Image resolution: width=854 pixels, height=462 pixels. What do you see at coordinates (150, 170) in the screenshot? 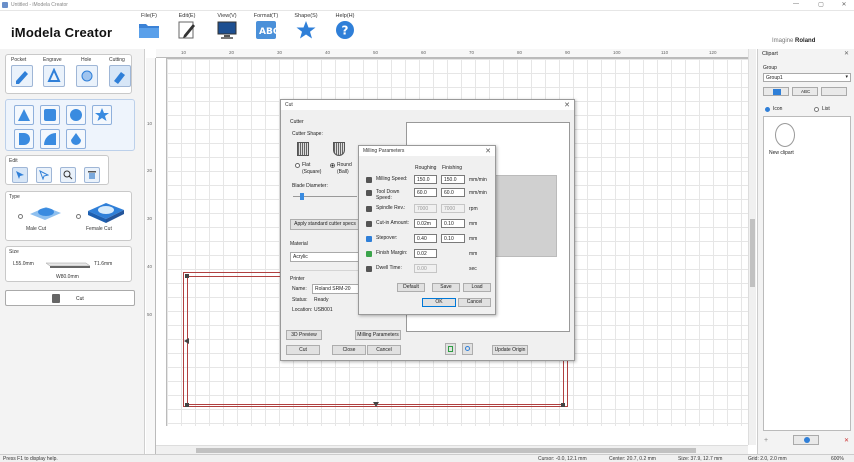
I see `ruler-left-1: 20` at bounding box center [150, 170].